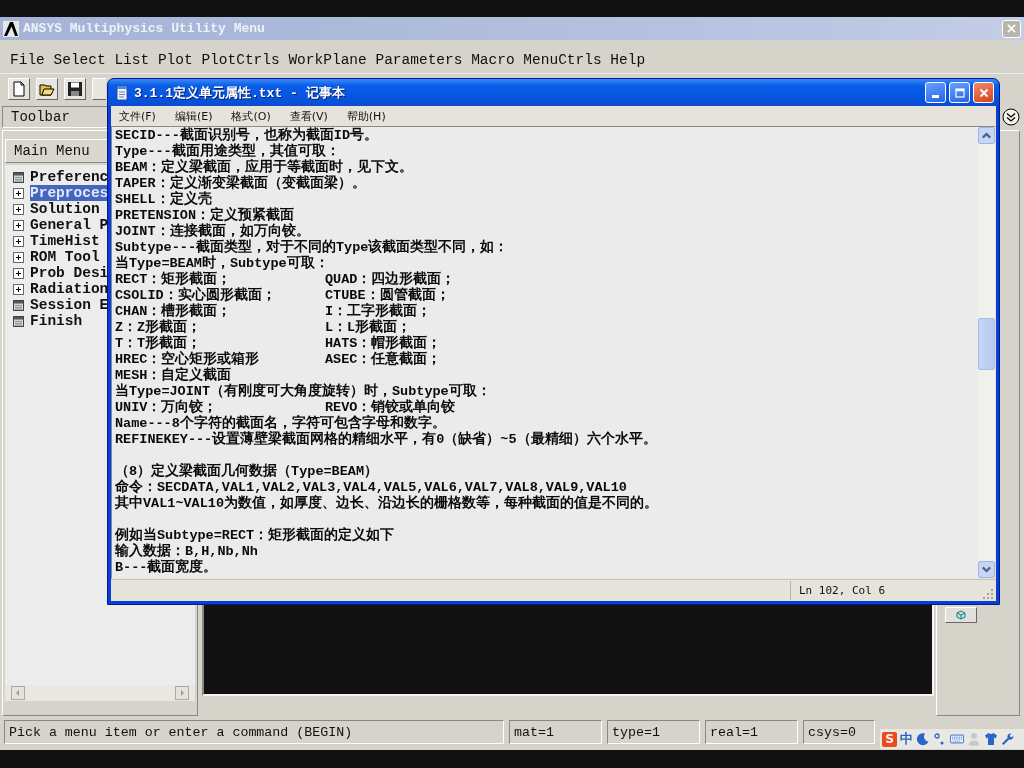  Describe the element at coordinates (137, 116) in the screenshot. I see `menu-item: 文件(F)` at that location.